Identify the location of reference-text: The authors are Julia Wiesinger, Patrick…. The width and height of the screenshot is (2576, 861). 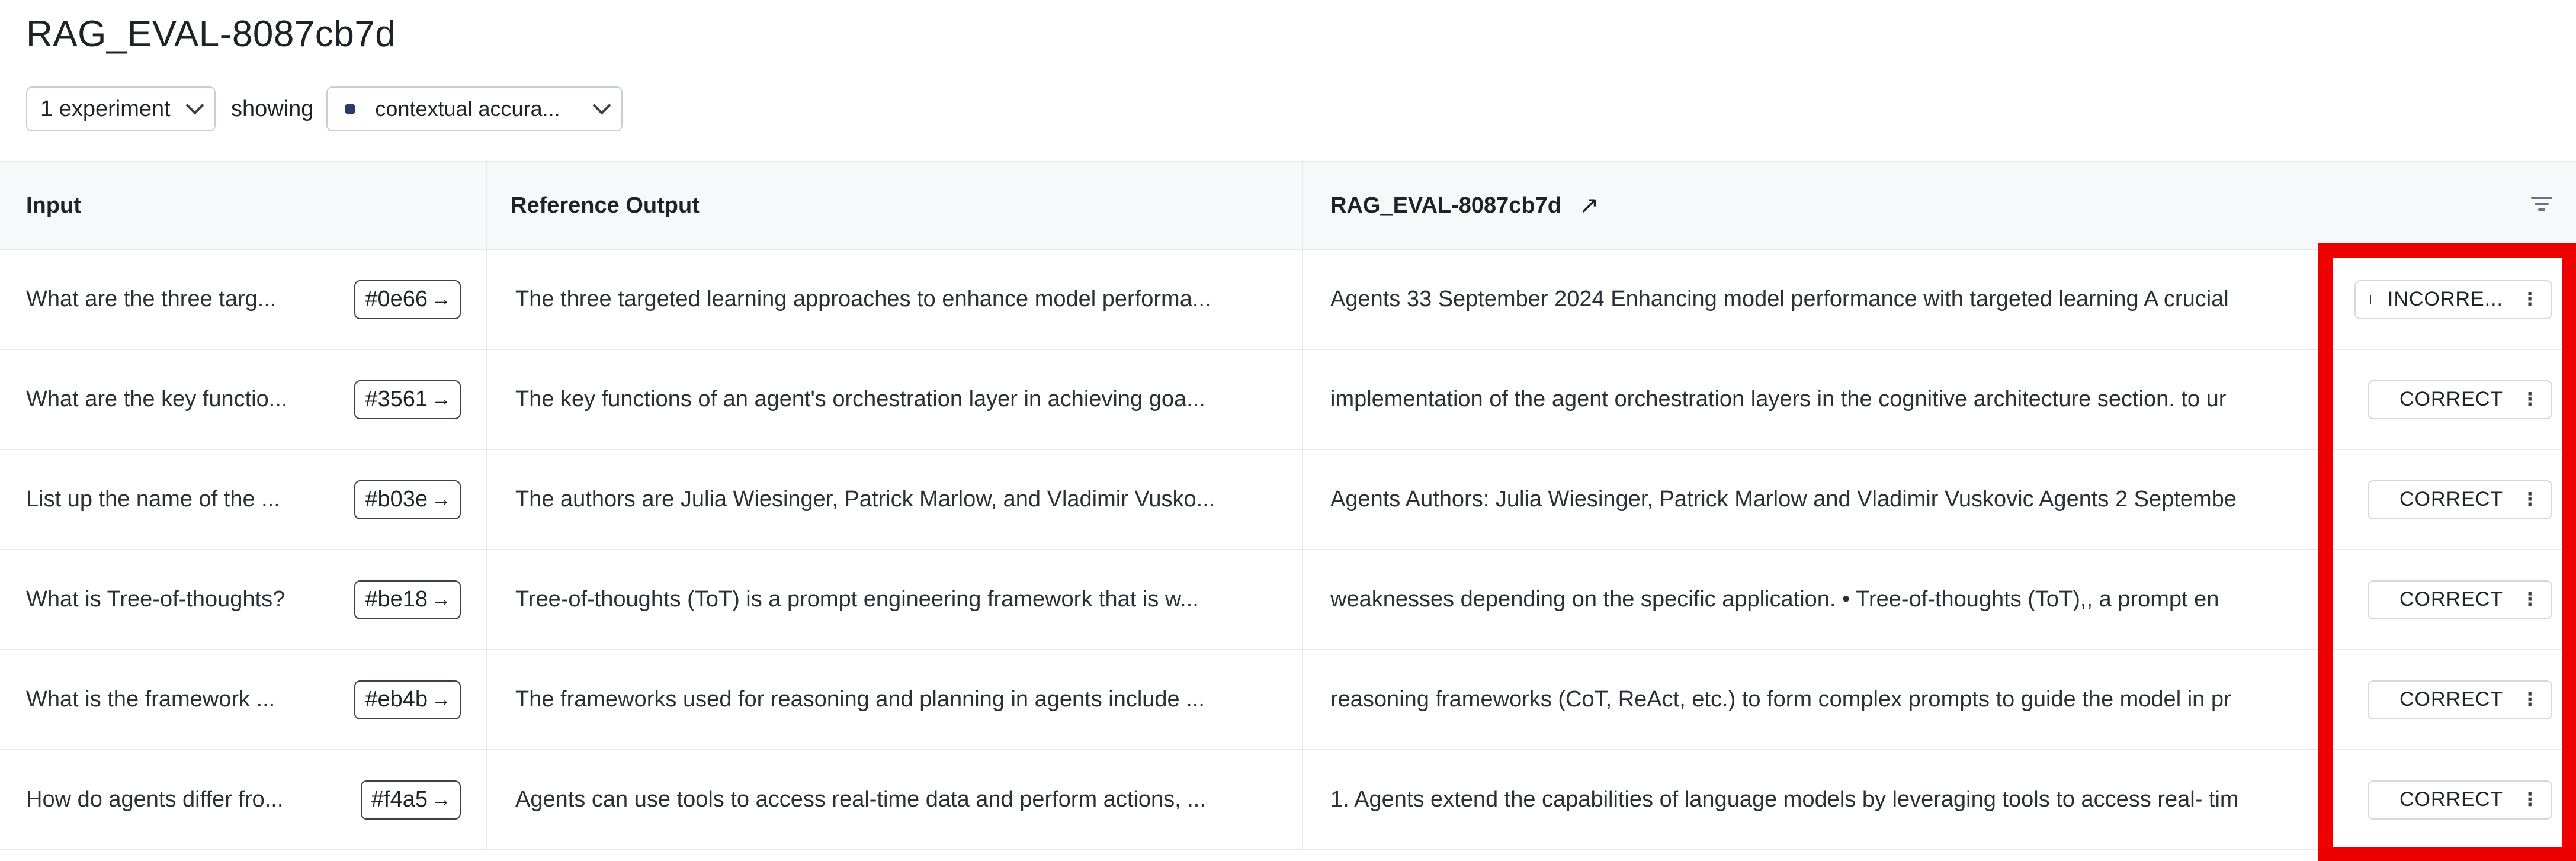
(865, 499).